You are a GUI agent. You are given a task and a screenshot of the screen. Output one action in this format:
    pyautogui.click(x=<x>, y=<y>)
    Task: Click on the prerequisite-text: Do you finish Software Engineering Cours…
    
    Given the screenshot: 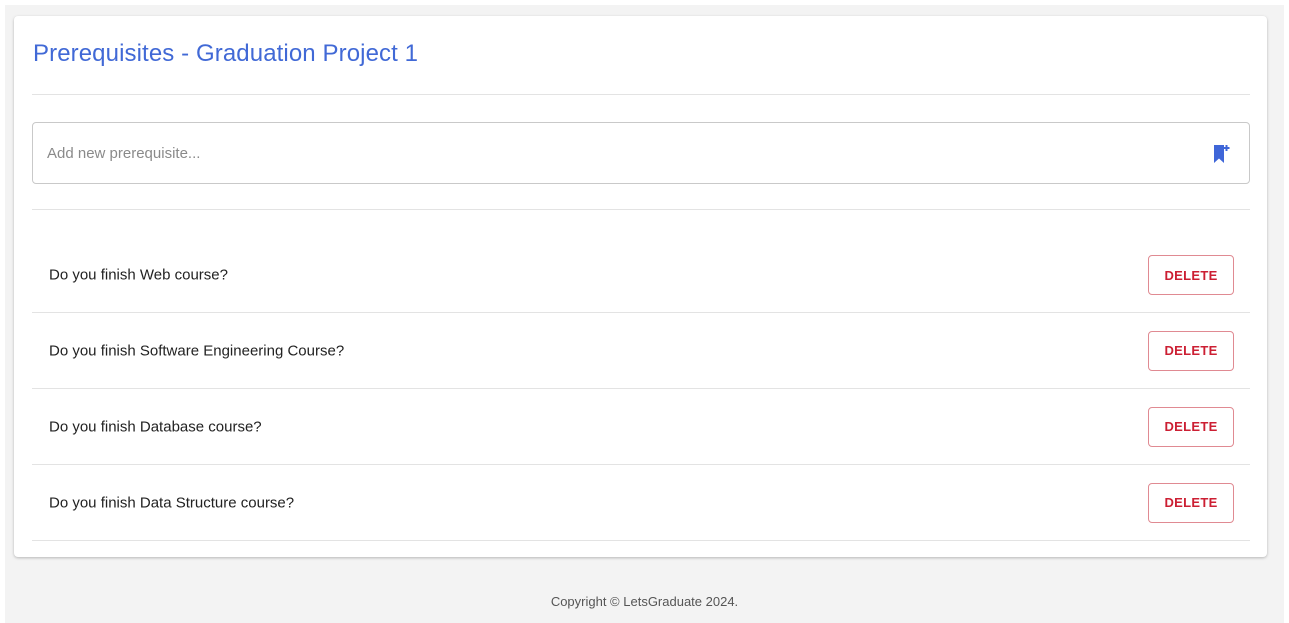 What is the action you would take?
    pyautogui.click(x=197, y=350)
    